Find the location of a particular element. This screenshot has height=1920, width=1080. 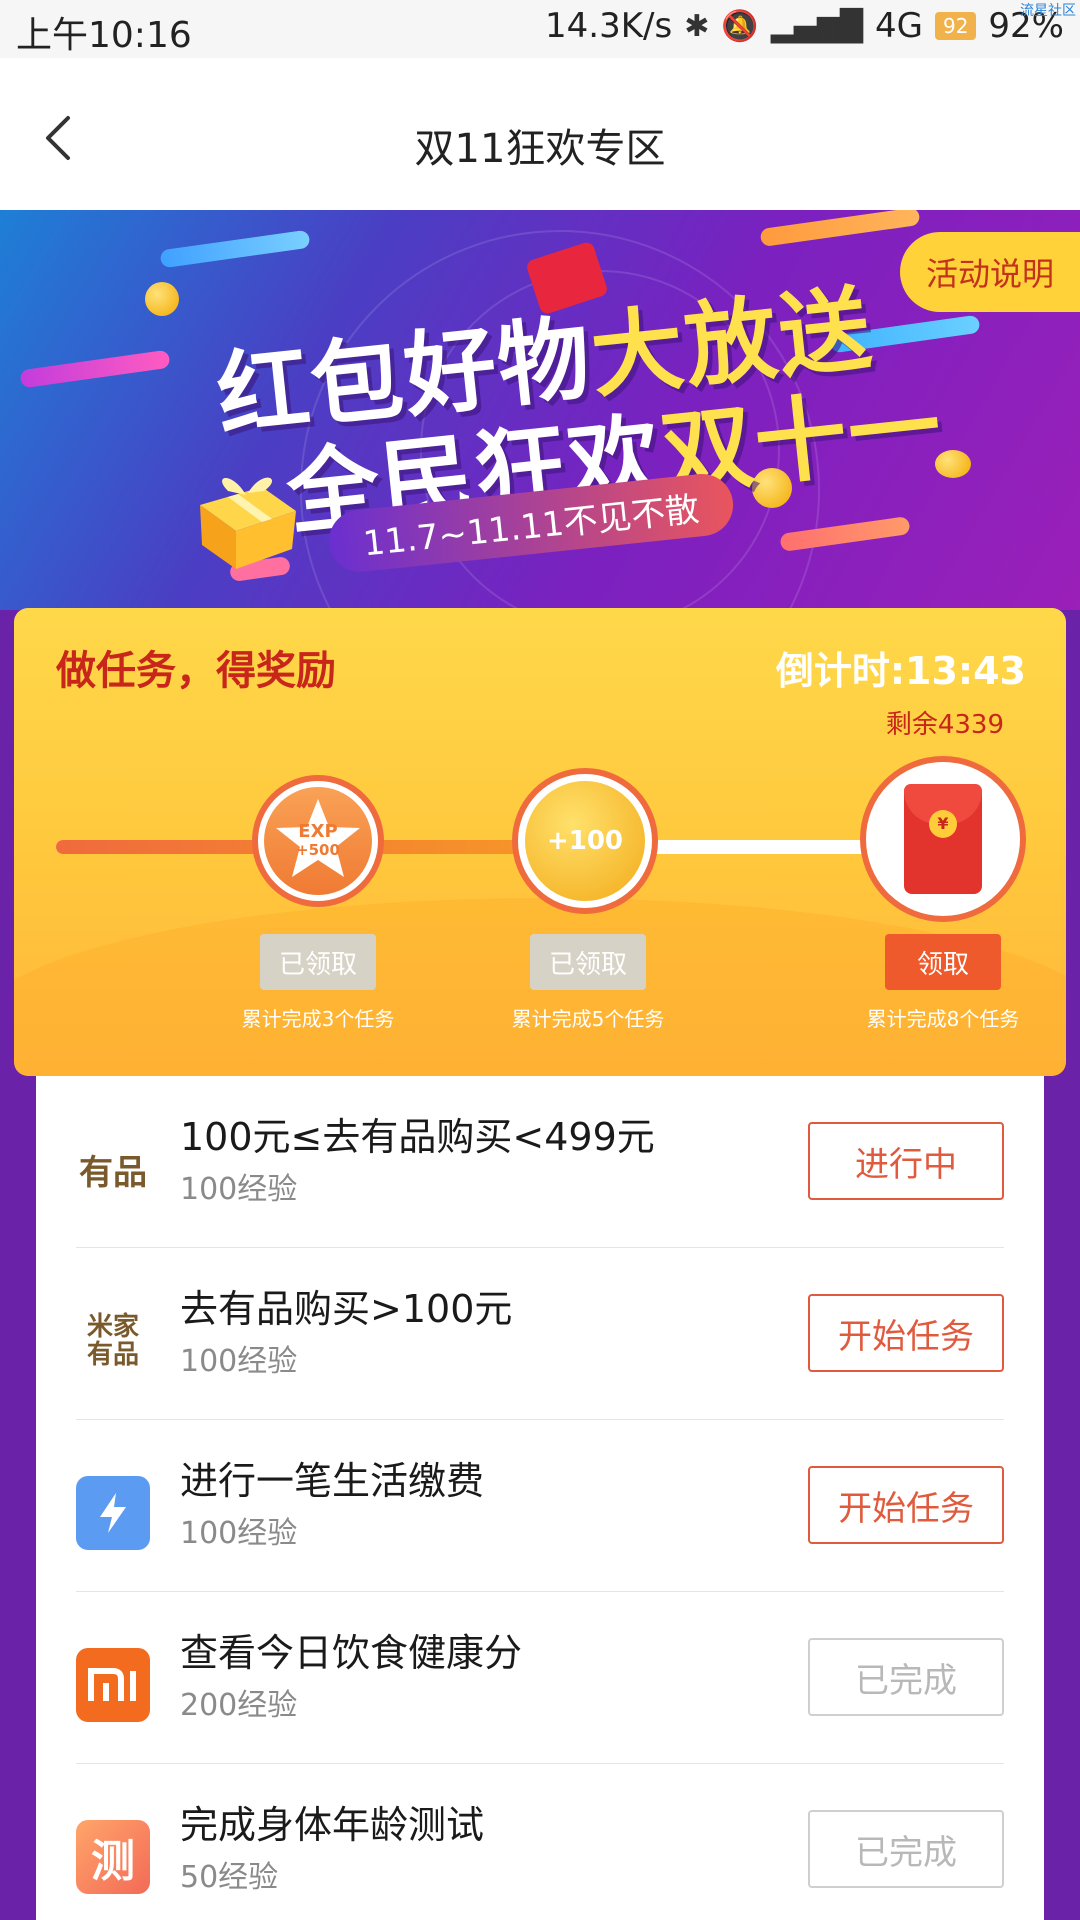

lightning-shape is located at coordinates (113, 1513).